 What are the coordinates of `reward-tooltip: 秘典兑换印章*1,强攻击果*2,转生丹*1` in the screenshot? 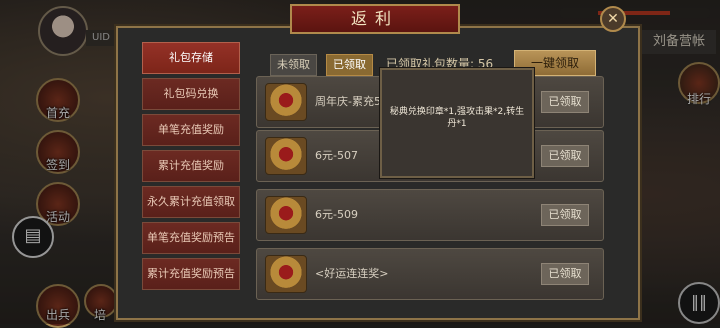 It's located at (457, 123).